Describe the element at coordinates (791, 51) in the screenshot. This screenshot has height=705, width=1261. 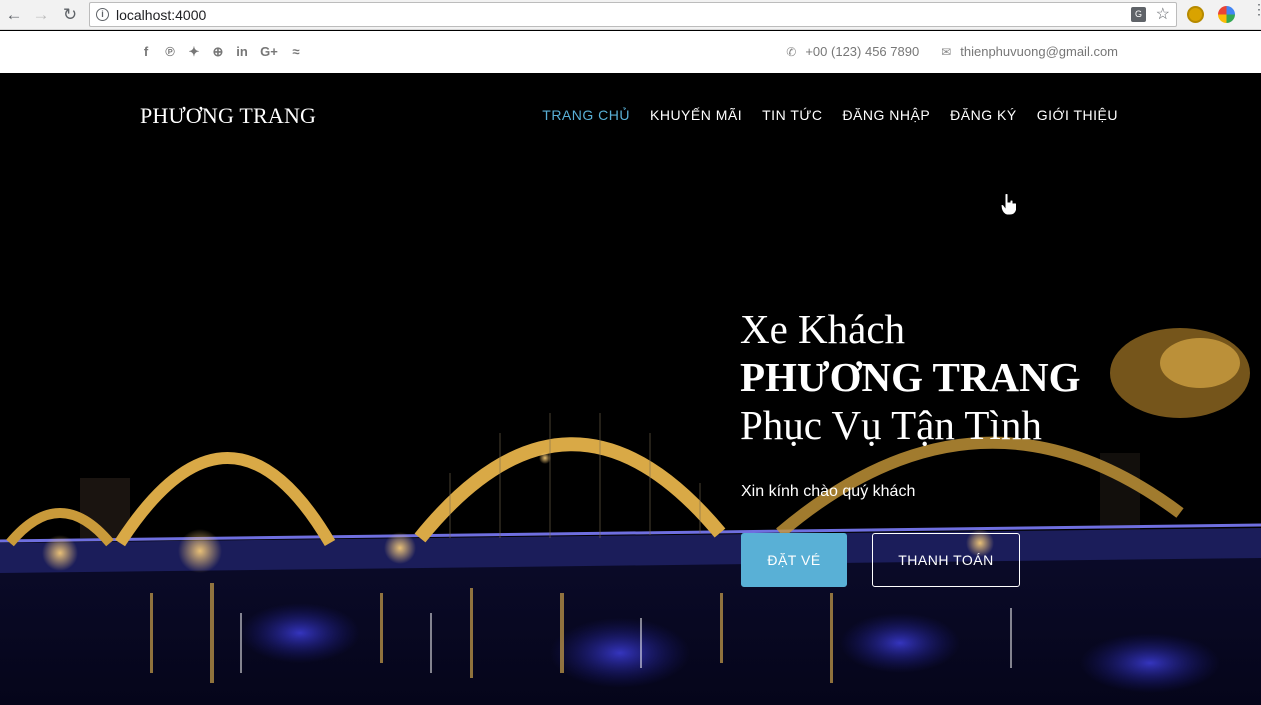
I see `phone-icon: ✆` at that location.